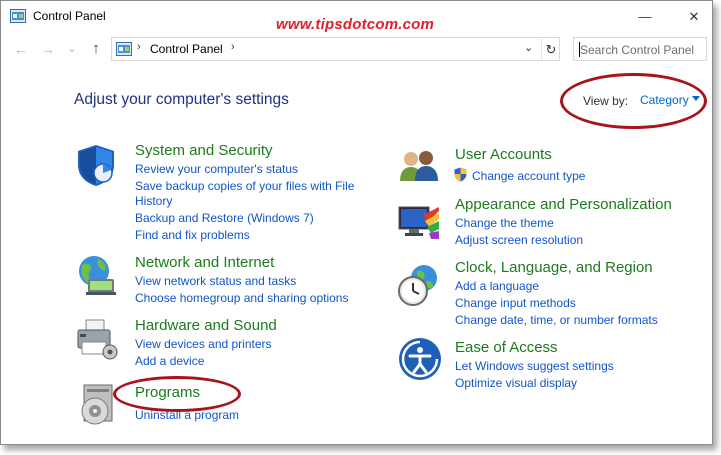  What do you see at coordinates (504, 223) in the screenshot?
I see `link-change-theme: Change the theme` at bounding box center [504, 223].